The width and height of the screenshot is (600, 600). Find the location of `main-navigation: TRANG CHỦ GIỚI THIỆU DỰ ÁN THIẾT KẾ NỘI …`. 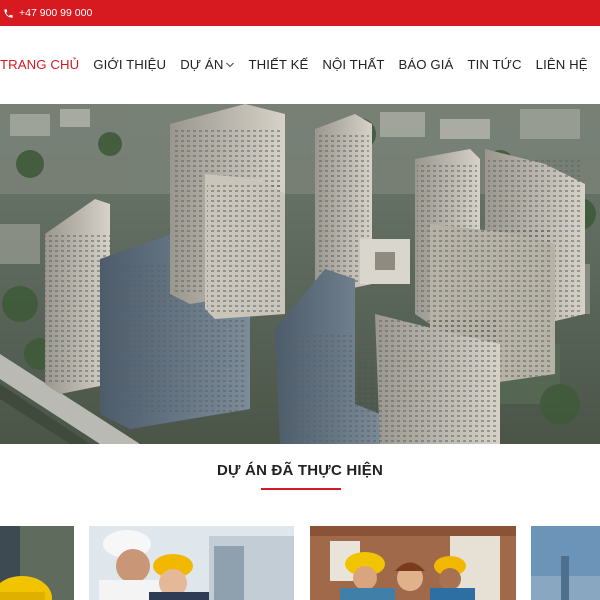

main-navigation: TRANG CHỦ GIỚI THIỆU DỰ ÁN THIẾT KẾ NỘI … is located at coordinates (300, 65).